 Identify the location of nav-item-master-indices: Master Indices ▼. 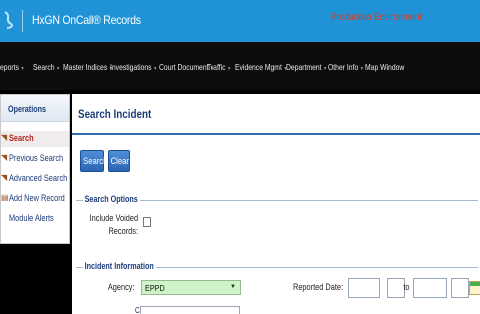
(88, 67).